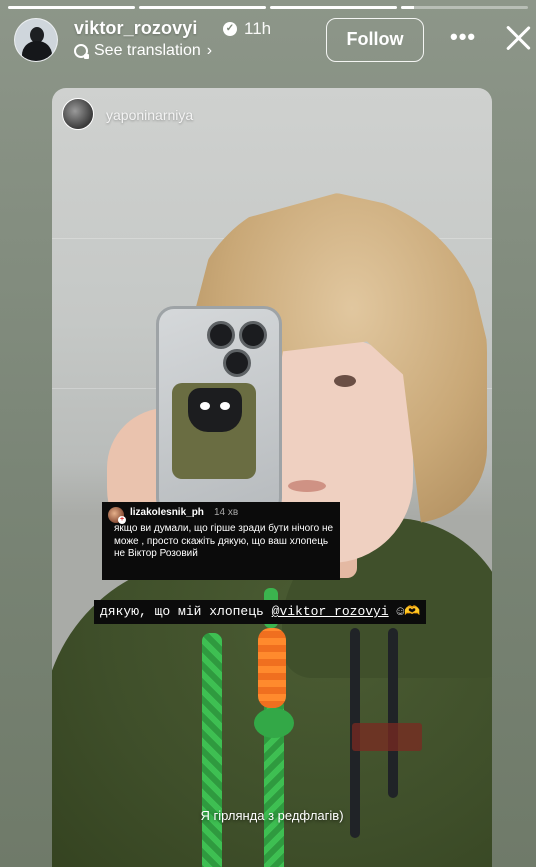 The height and width of the screenshot is (867, 536). I want to click on original-author-name: yaponinarniya, so click(149, 115).